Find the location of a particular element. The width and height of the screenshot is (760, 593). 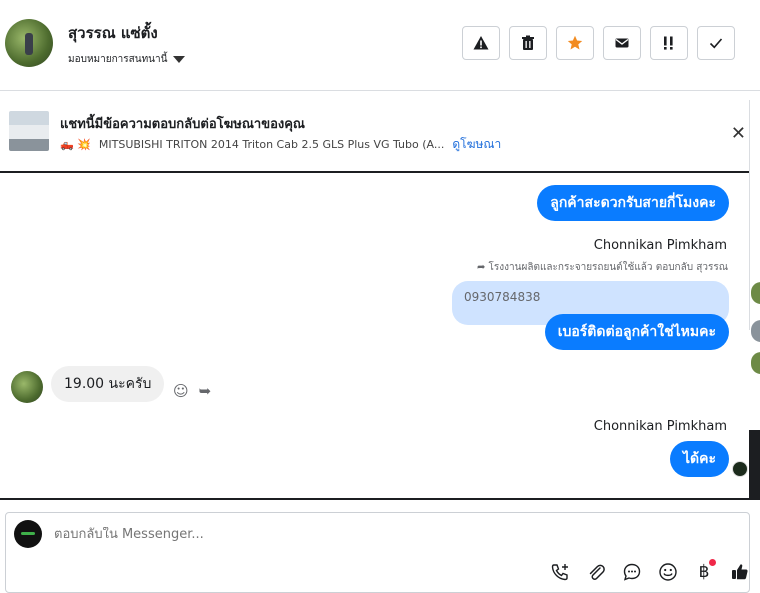

report-button is located at coordinates (481, 43).